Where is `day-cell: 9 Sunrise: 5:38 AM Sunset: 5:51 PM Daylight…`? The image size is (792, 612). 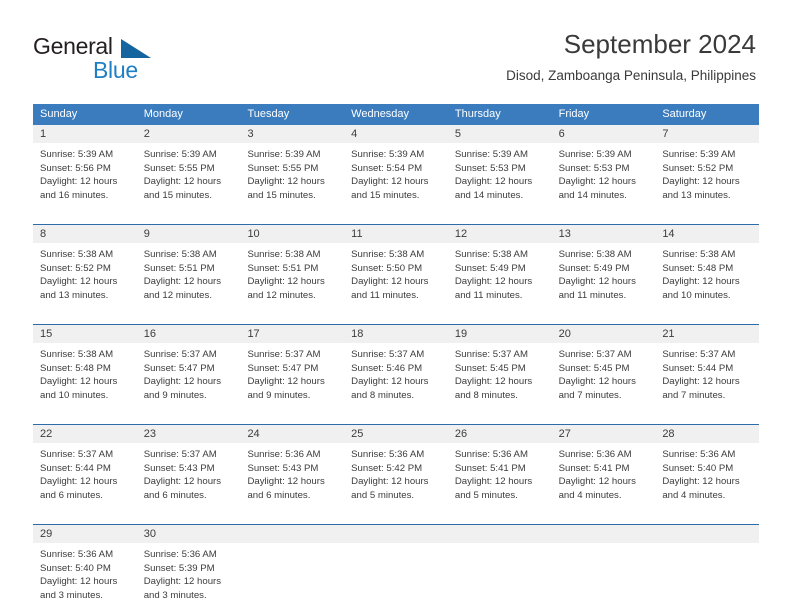 day-cell: 9 Sunrise: 5:38 AM Sunset: 5:51 PM Daylight… is located at coordinates (188, 268).